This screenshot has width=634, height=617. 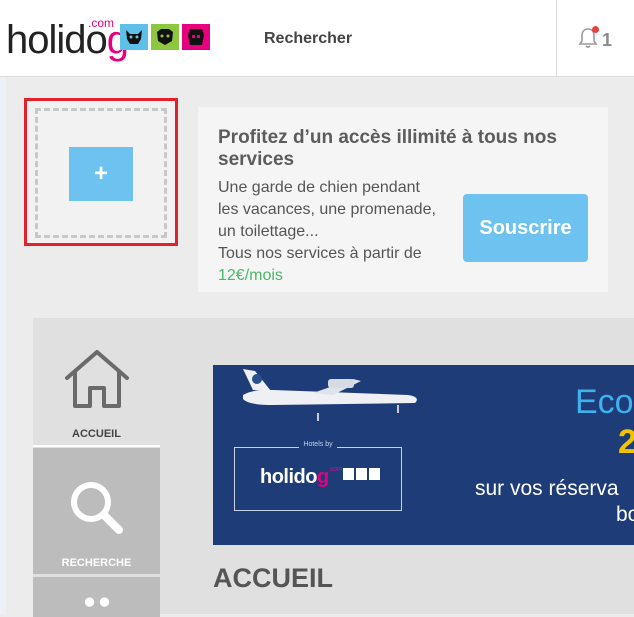 I want to click on nav-item-accueil: ACCUEIL, so click(x=96, y=382).